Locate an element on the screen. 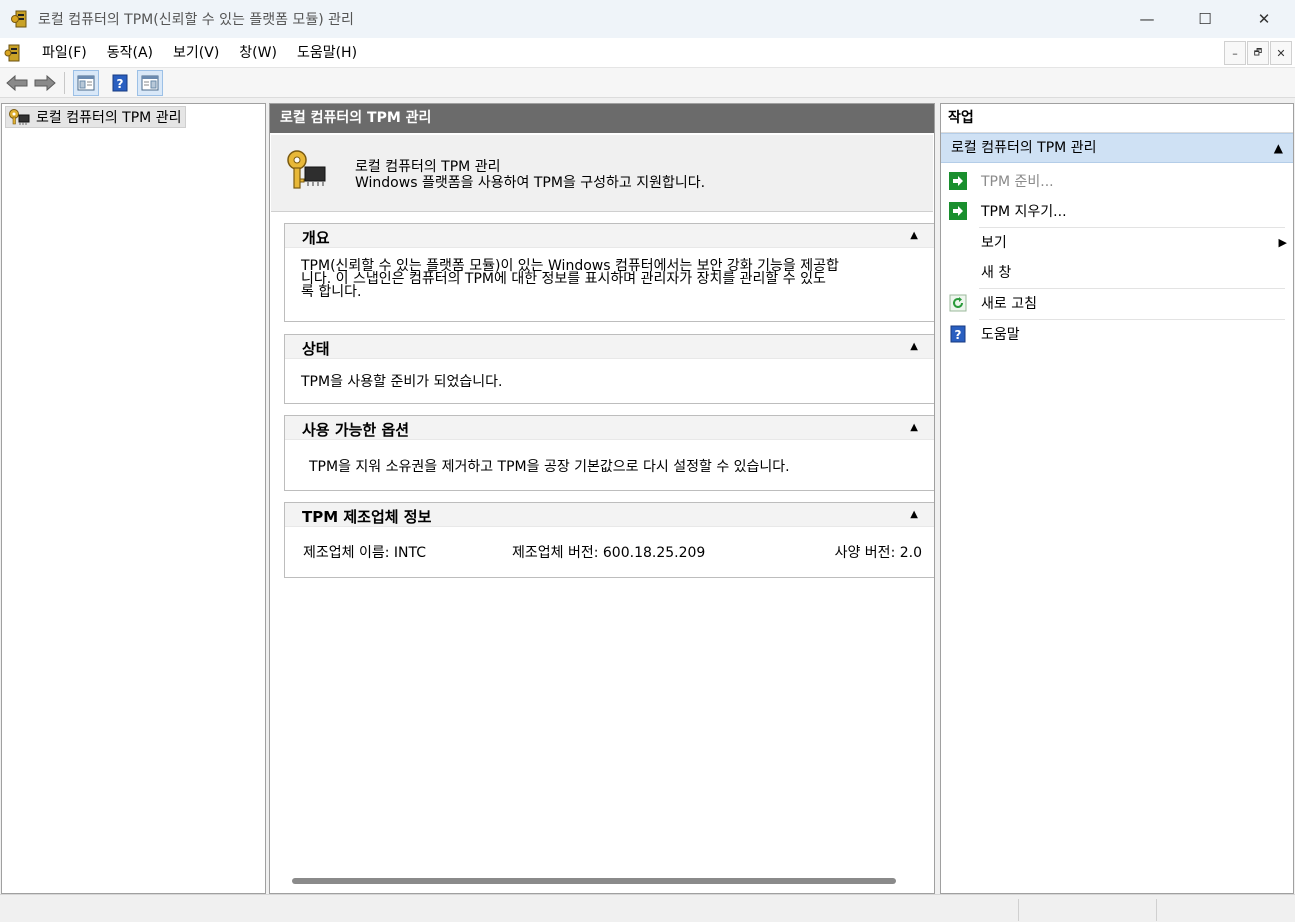 Image resolution: width=1295 pixels, height=922 pixels. back-button is located at coordinates (17, 83).